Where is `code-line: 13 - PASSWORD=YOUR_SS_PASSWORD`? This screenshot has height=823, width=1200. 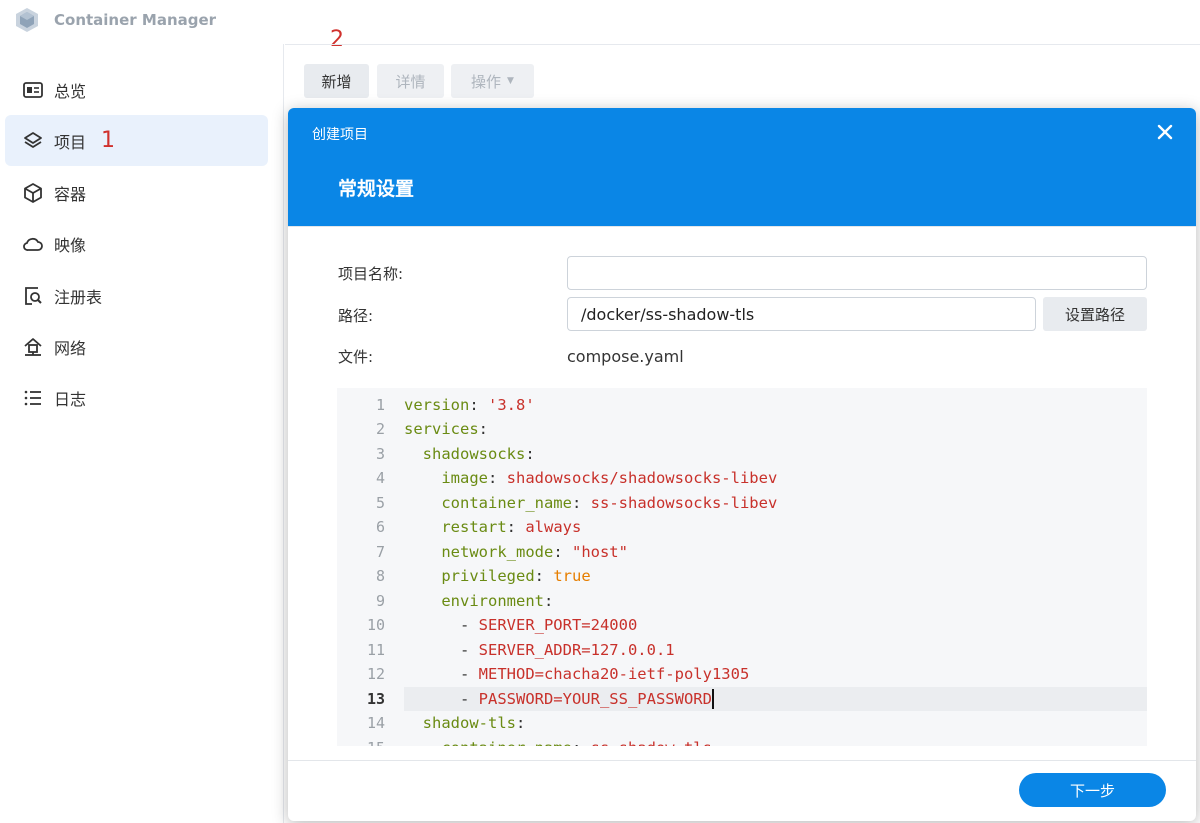 code-line: 13 - PASSWORD=YOUR_SS_PASSWORD is located at coordinates (742, 698).